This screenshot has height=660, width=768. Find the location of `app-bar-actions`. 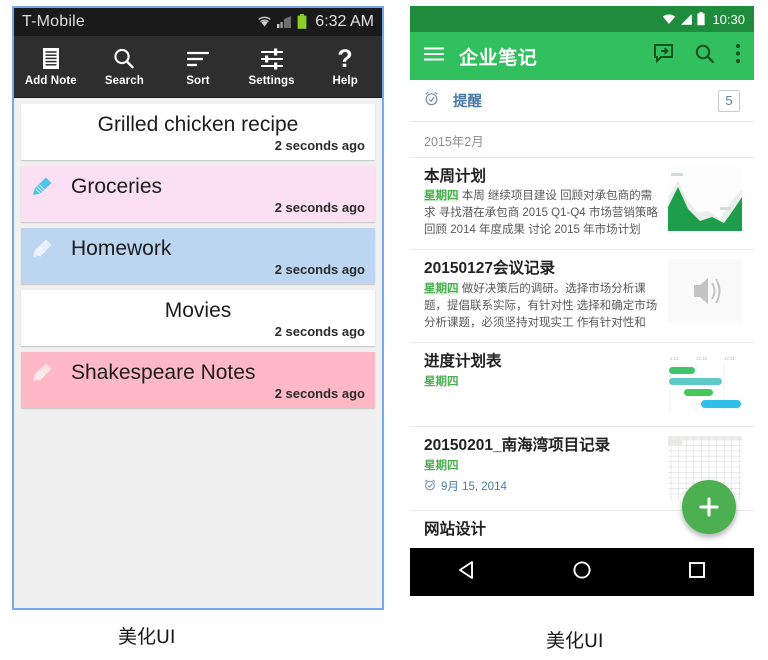

app-bar-actions is located at coordinates (697, 56).